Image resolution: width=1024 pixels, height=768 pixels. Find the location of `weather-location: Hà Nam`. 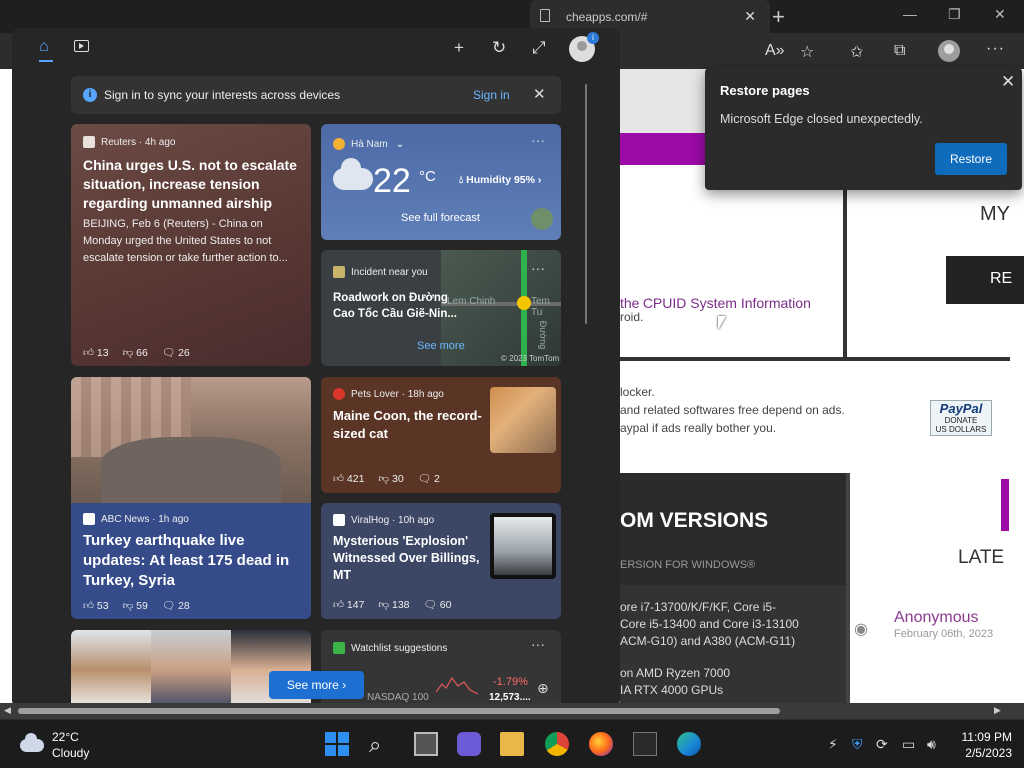

weather-location: Hà Nam is located at coordinates (369, 144).